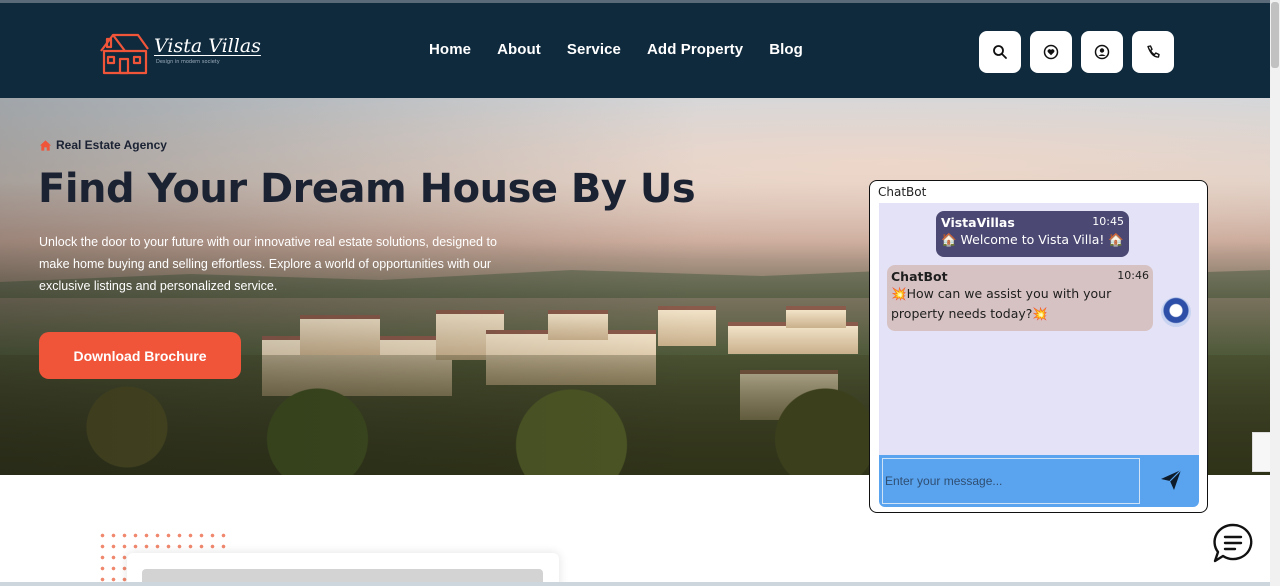  What do you see at coordinates (1171, 480) in the screenshot?
I see `send-icon` at bounding box center [1171, 480].